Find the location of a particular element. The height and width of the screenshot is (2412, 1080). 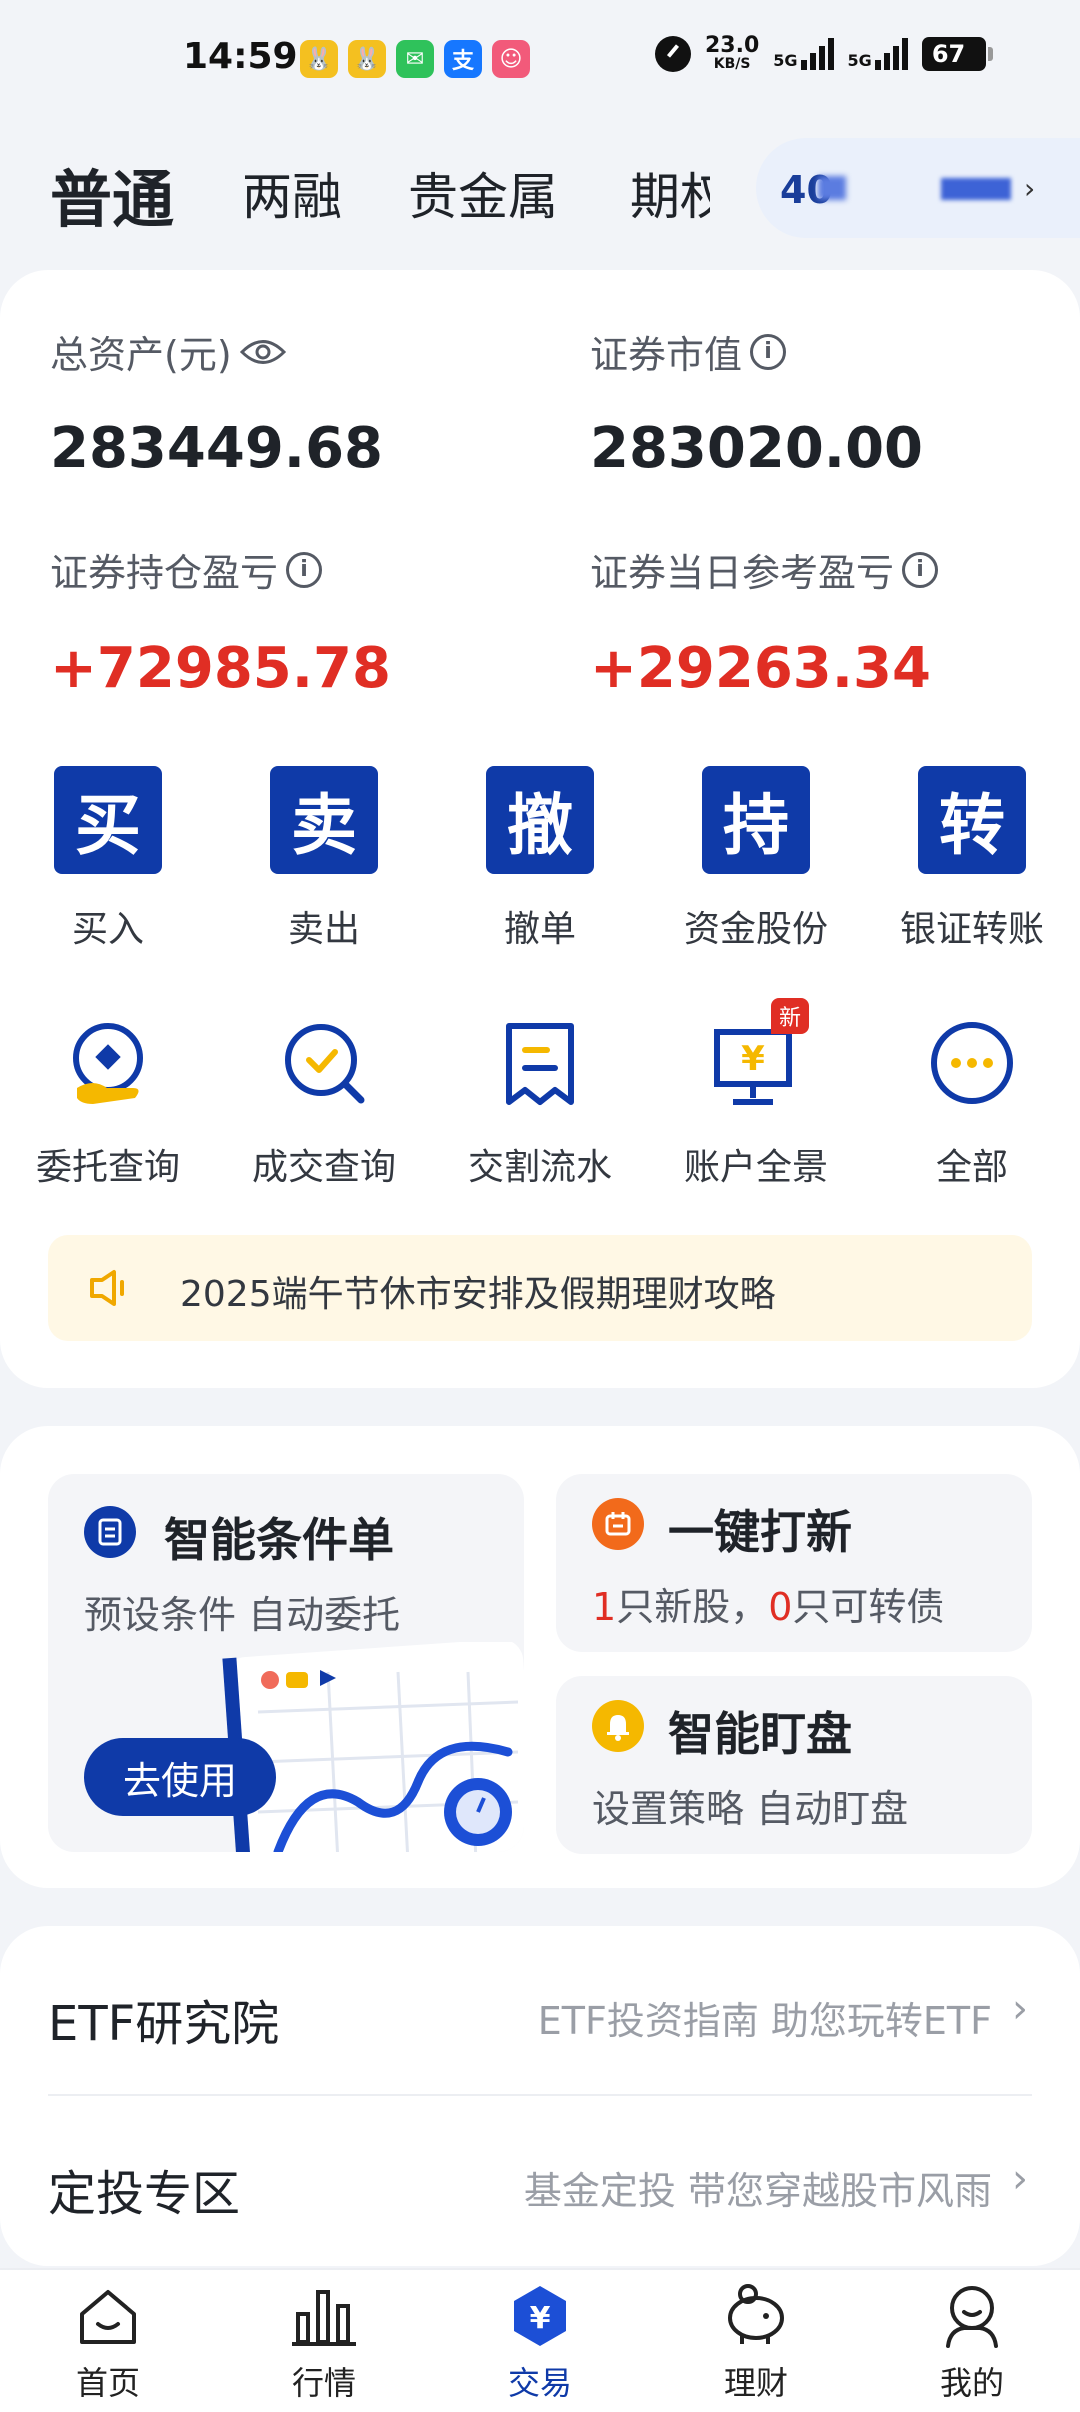

nav-wealth-label: 理财 is located at coordinates (755, 2383).